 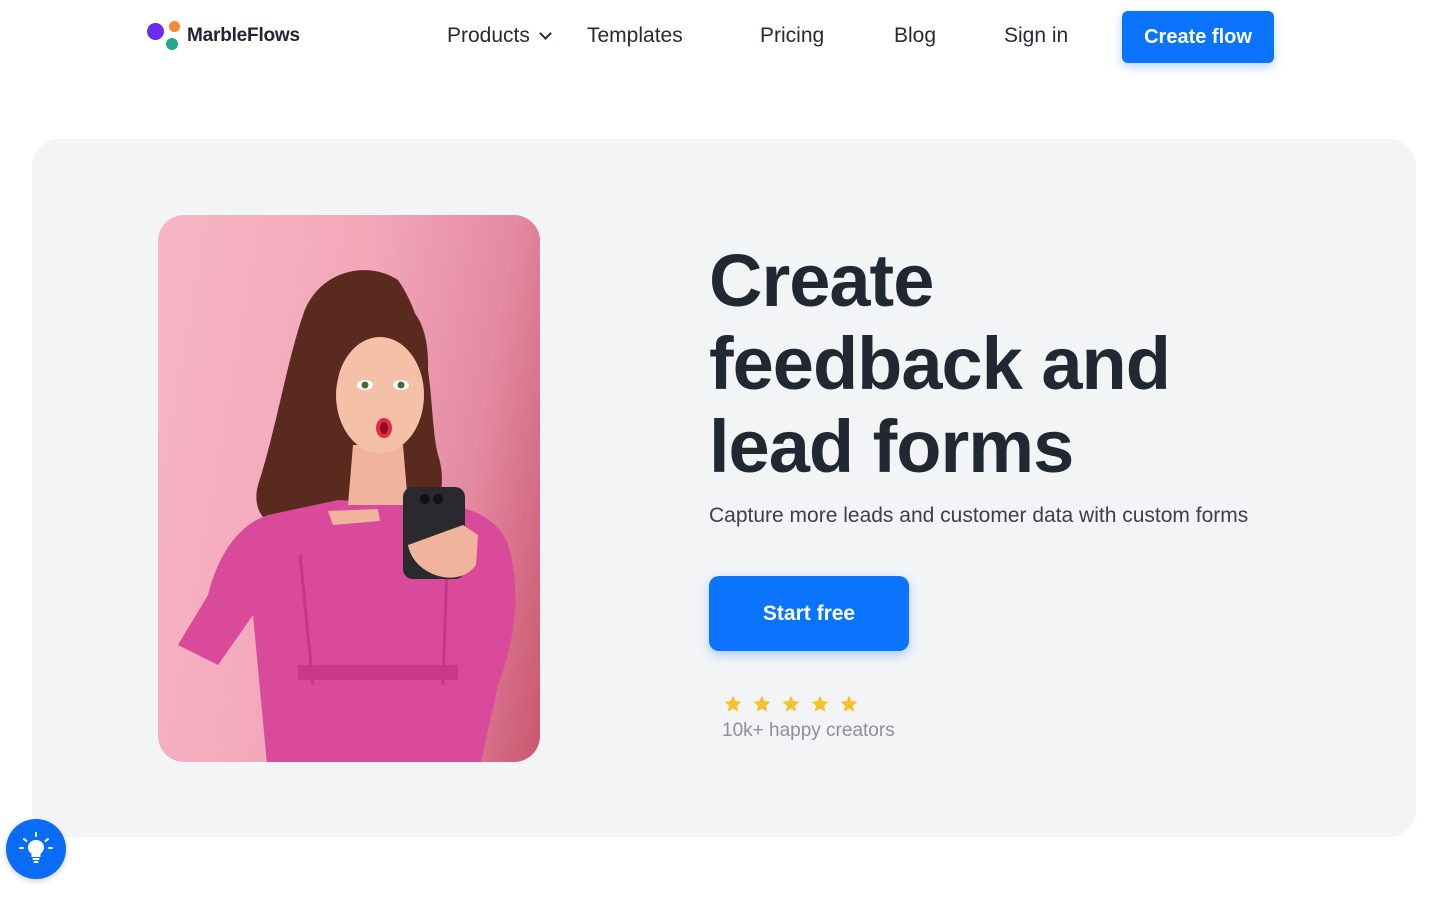 I want to click on headline-line-3: lead forms, so click(x=891, y=446).